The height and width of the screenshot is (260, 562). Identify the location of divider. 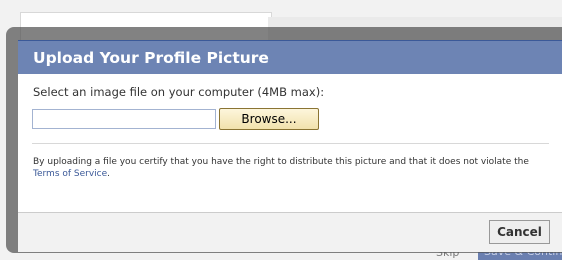
(290, 143).